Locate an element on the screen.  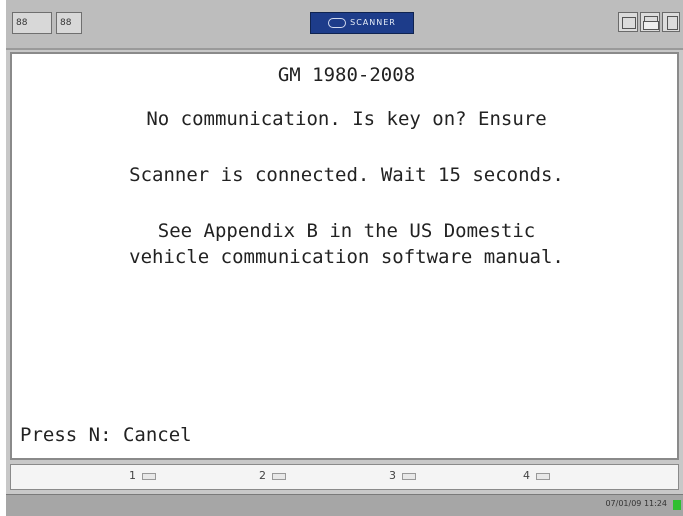
scanner-logo: SCANNER is located at coordinates (362, 23).